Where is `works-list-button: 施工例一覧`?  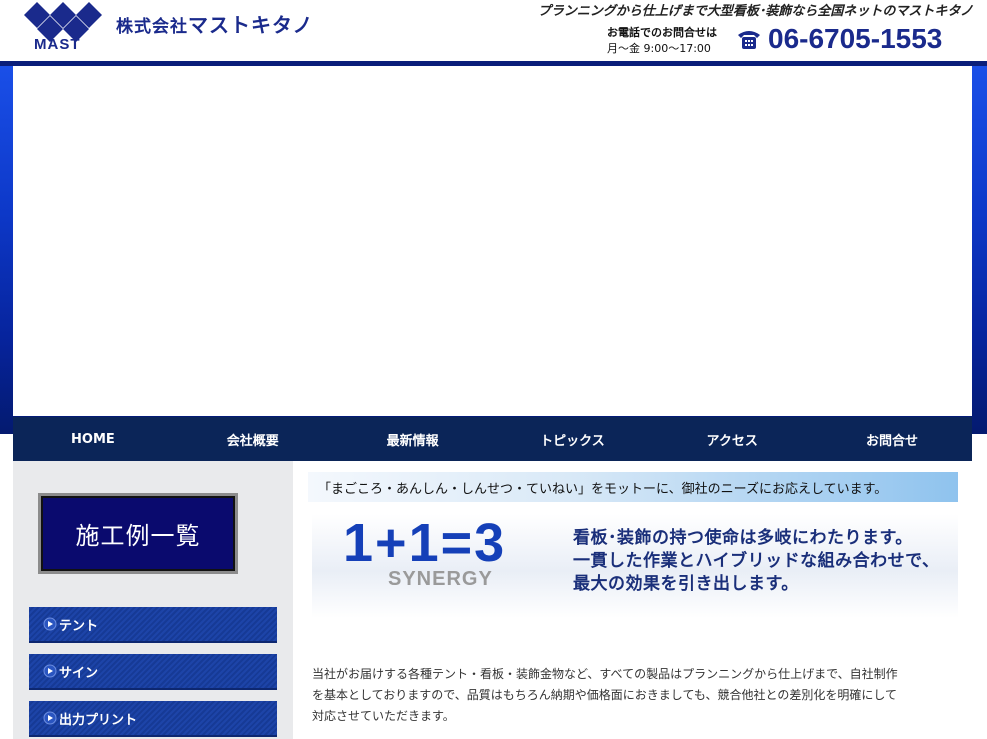 works-list-button: 施工例一覧 is located at coordinates (138, 533).